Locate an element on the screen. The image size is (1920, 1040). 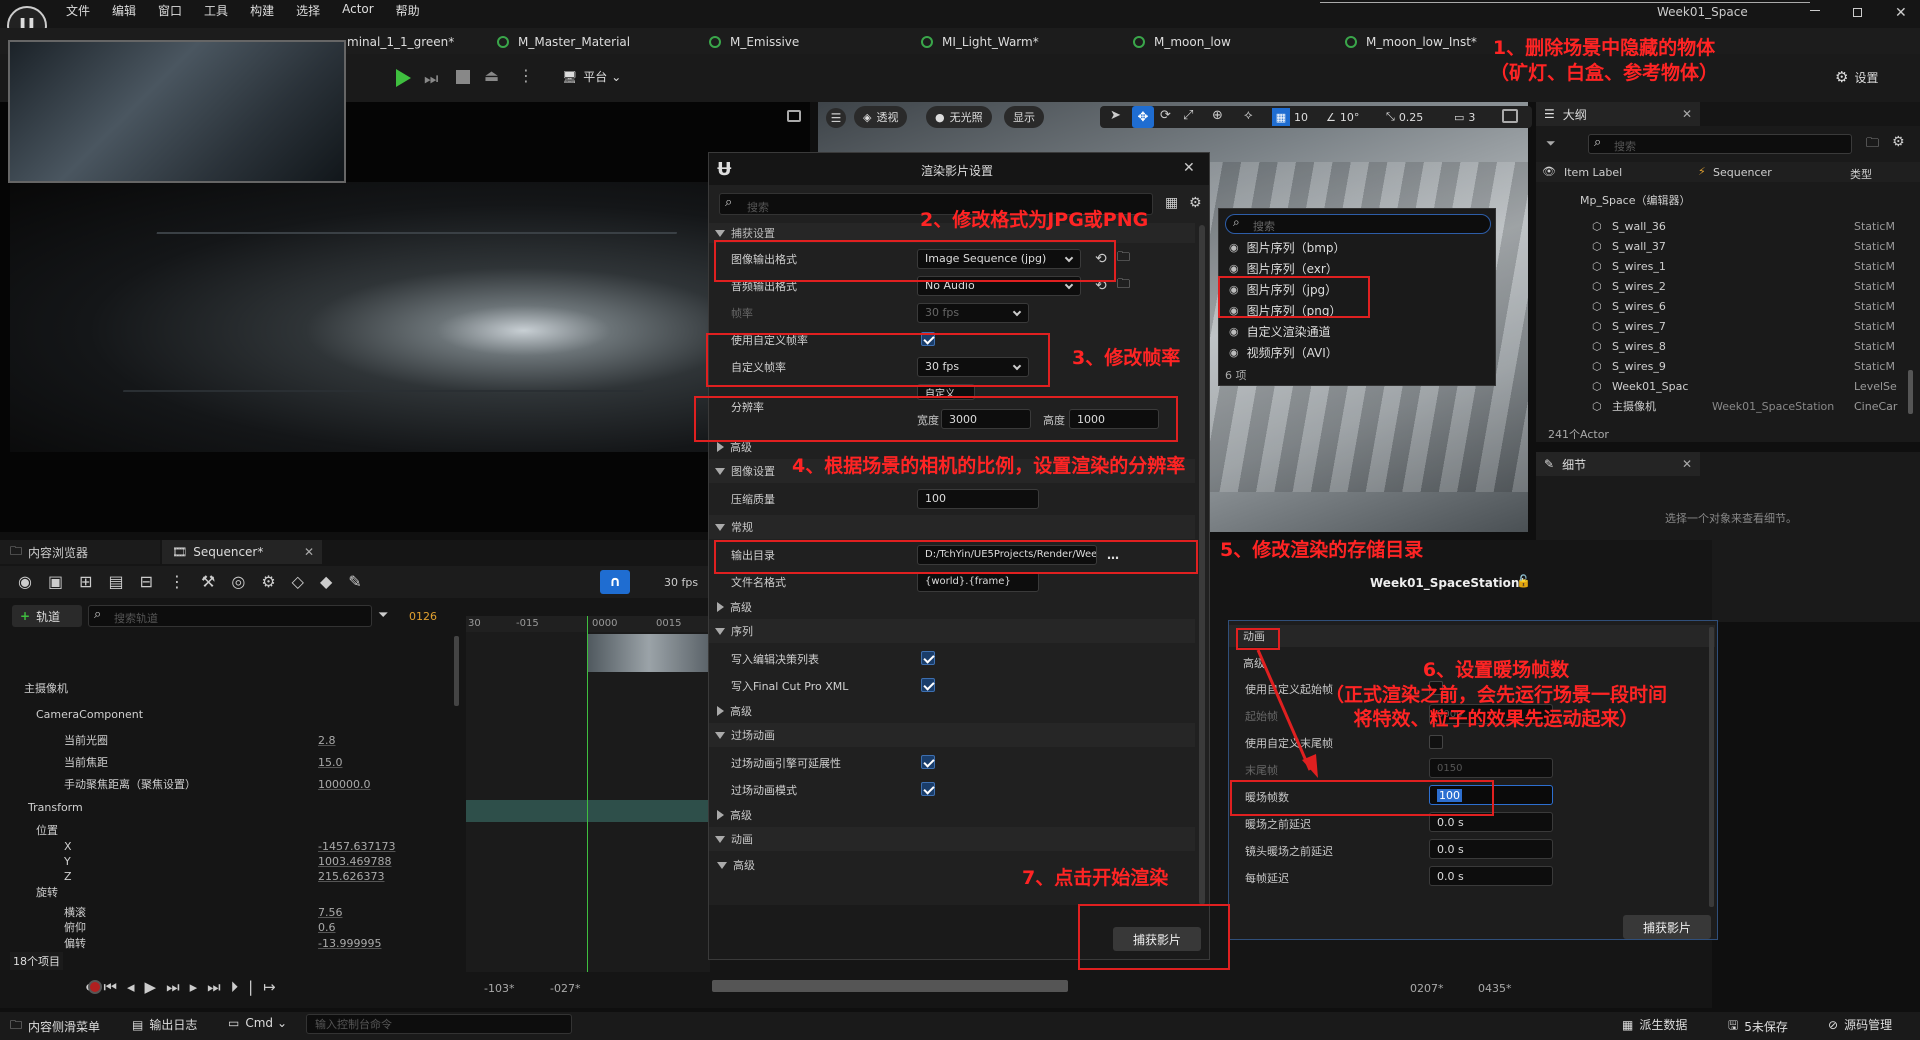
track-value: 2.8 is located at coordinates (327, 740).